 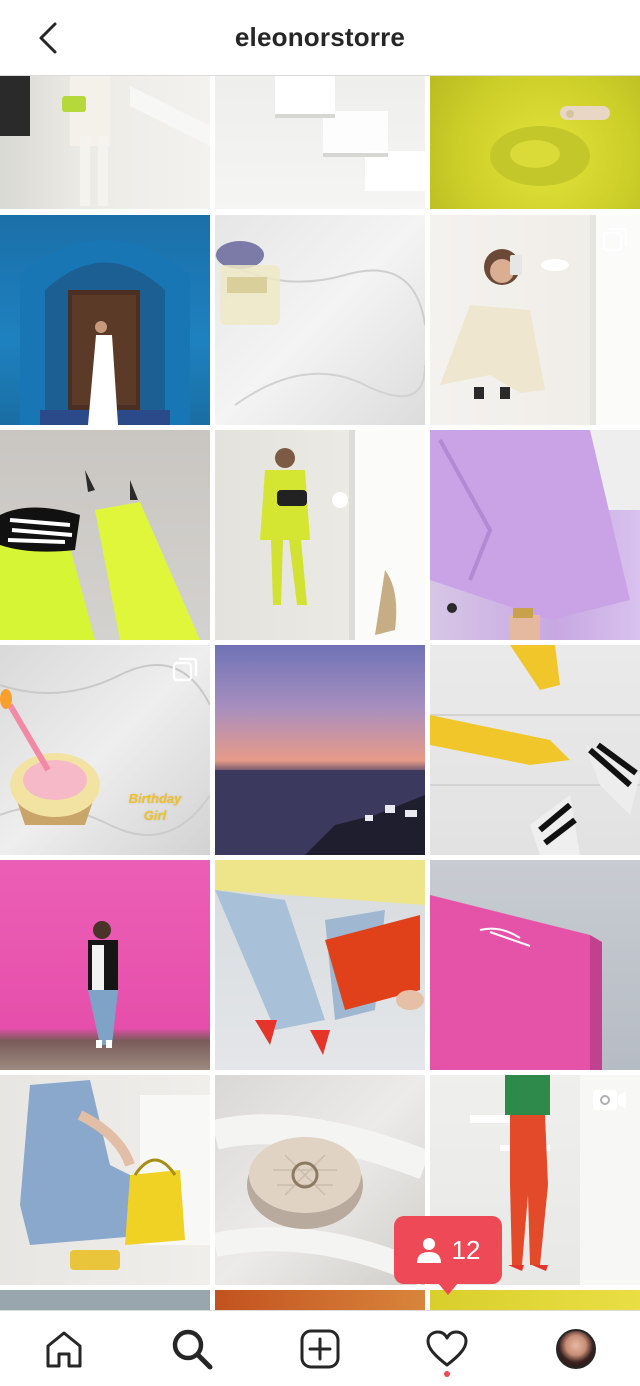 I want to click on nav-activity, so click(x=447, y=1349).